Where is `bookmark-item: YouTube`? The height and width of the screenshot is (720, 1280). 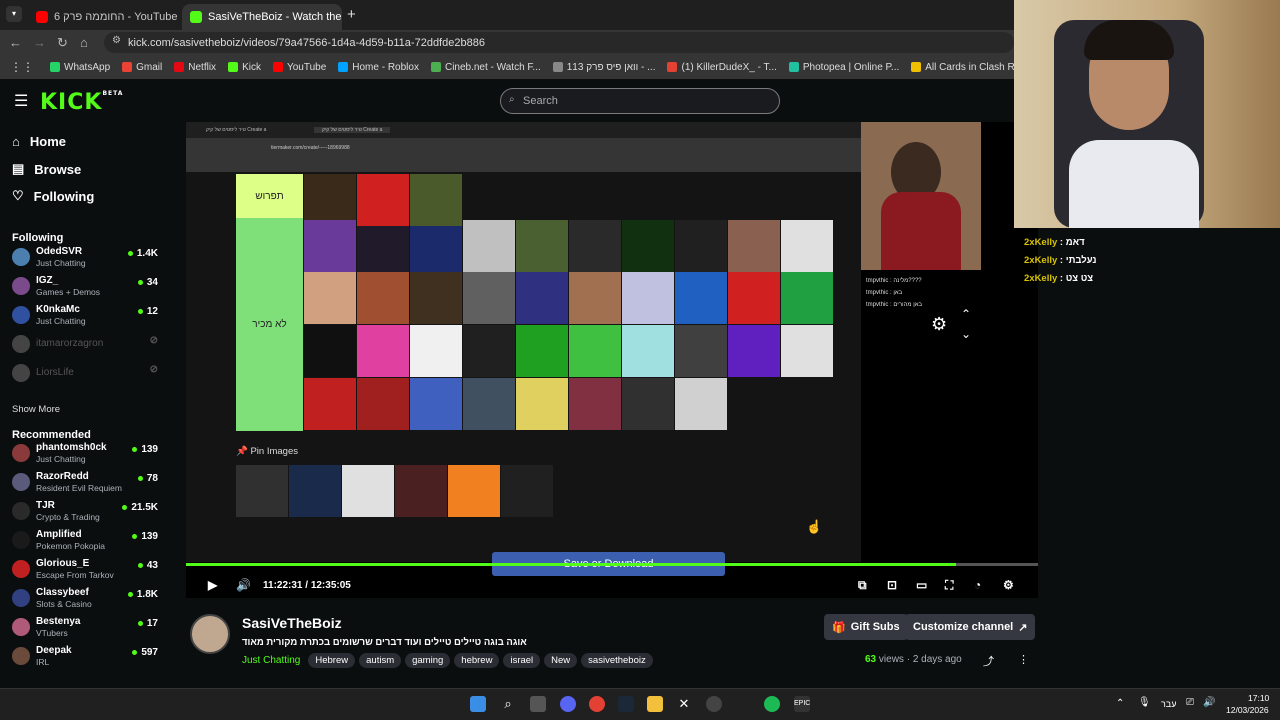 bookmark-item: YouTube is located at coordinates (299, 67).